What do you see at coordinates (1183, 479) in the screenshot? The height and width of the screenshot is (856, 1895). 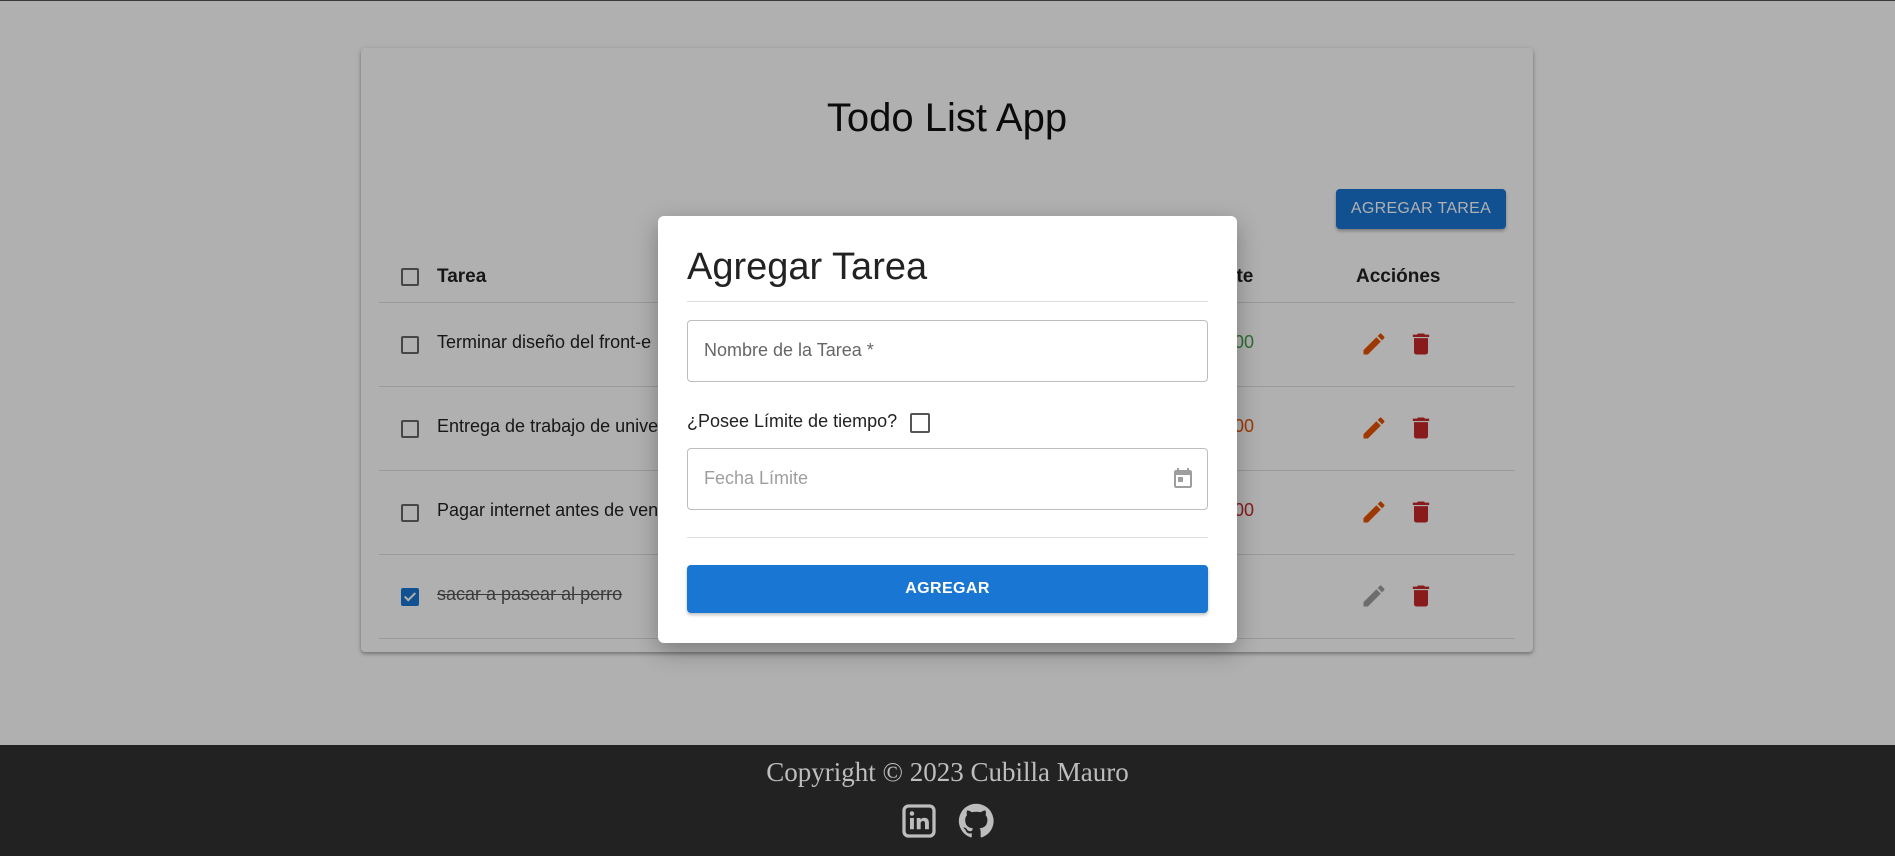 I see `calendar-icon` at bounding box center [1183, 479].